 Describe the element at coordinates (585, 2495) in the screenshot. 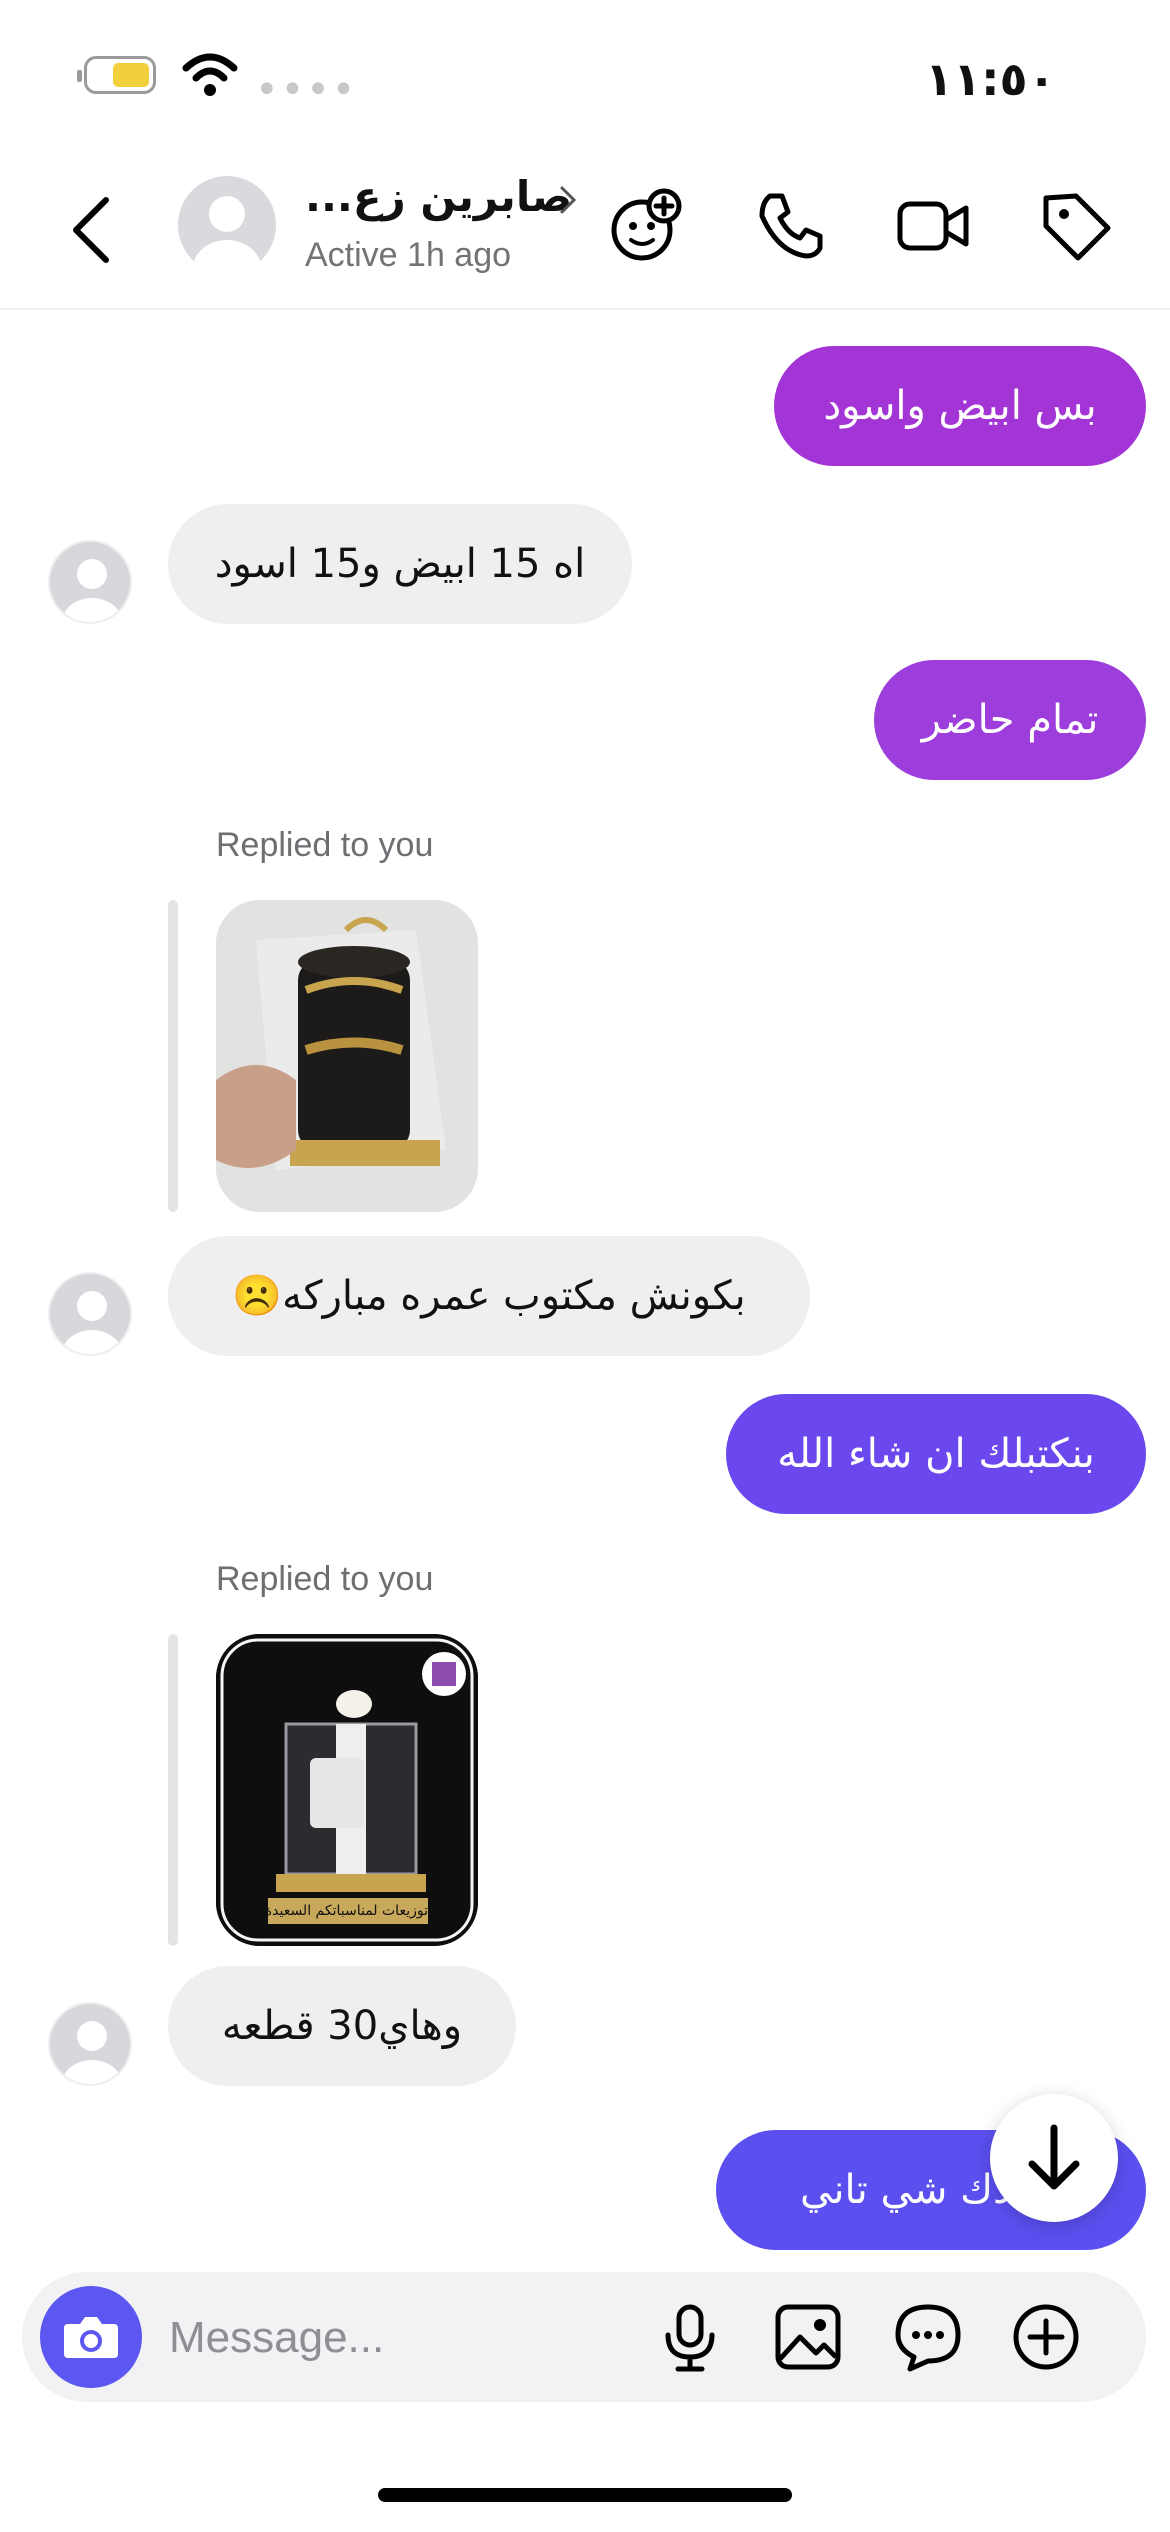

I see `home-indicator` at that location.